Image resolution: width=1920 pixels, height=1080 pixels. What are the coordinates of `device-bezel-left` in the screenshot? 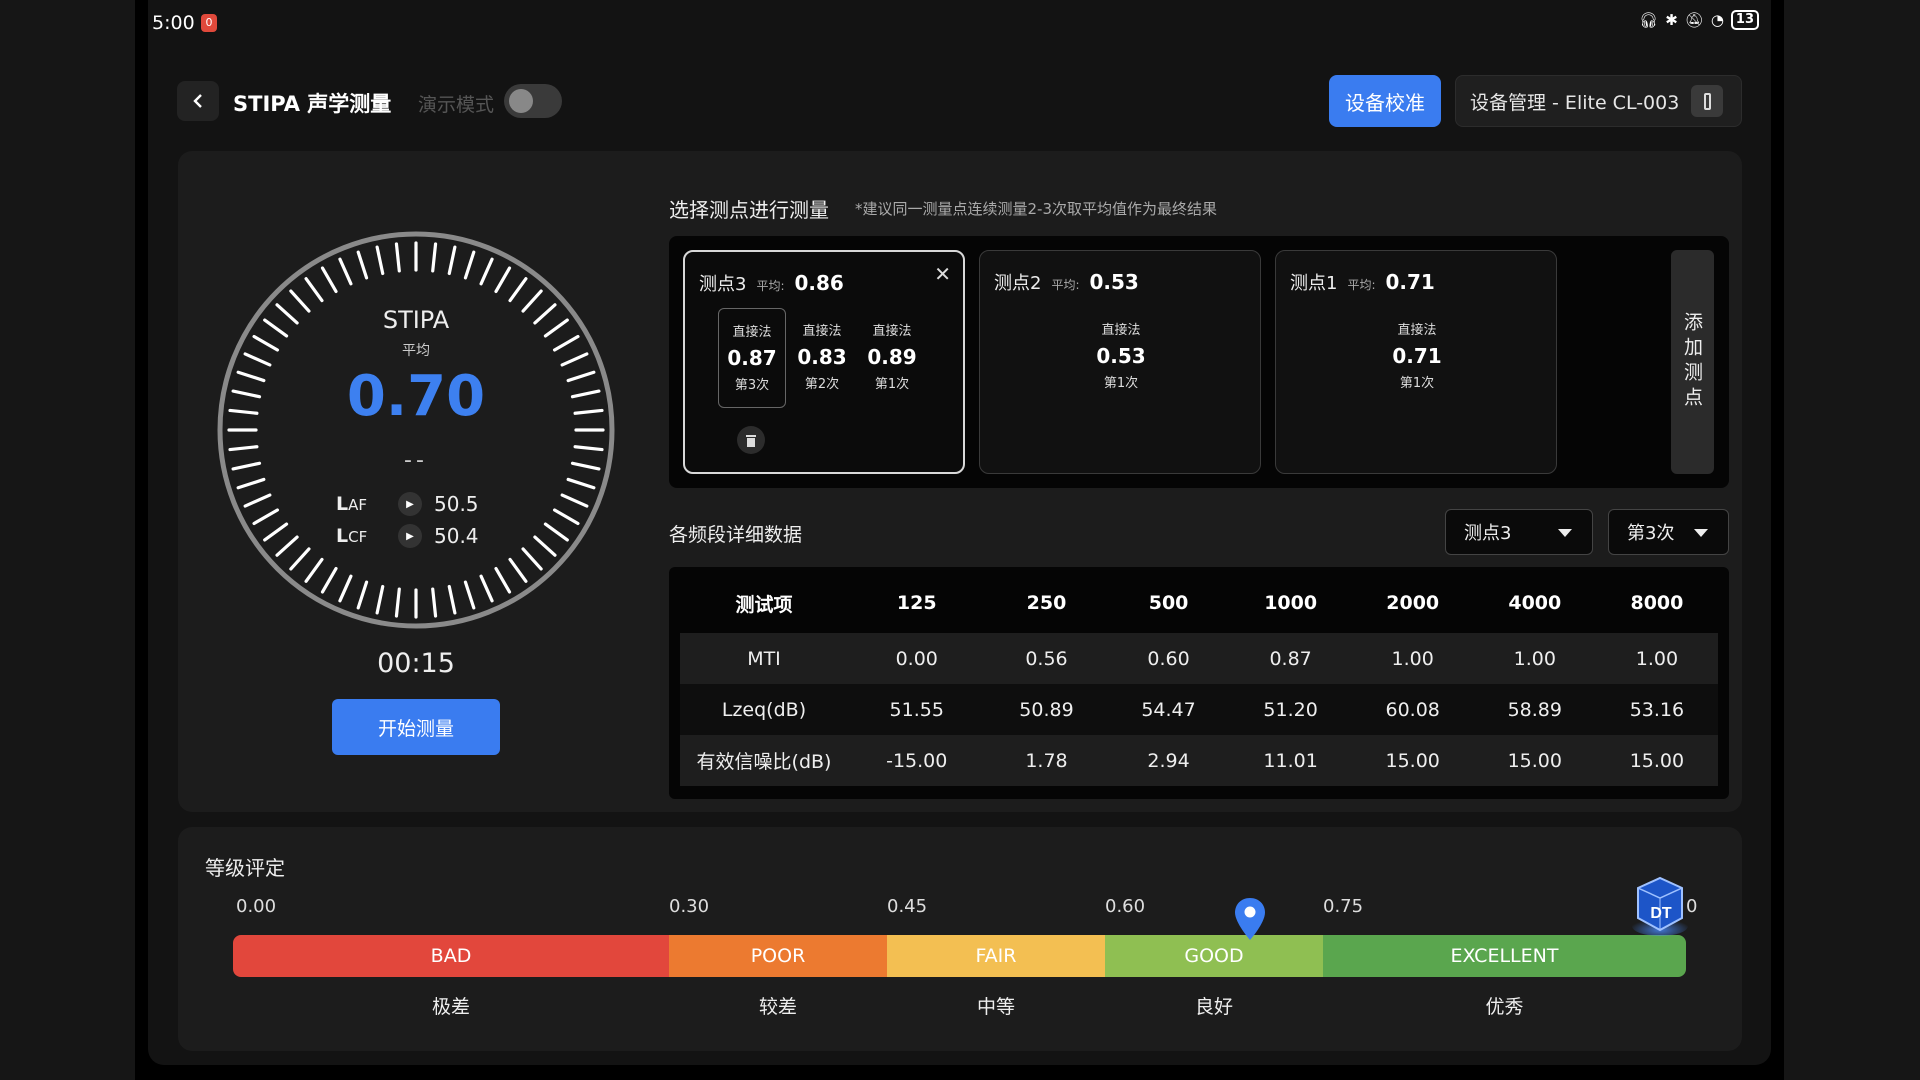 It's located at (67, 540).